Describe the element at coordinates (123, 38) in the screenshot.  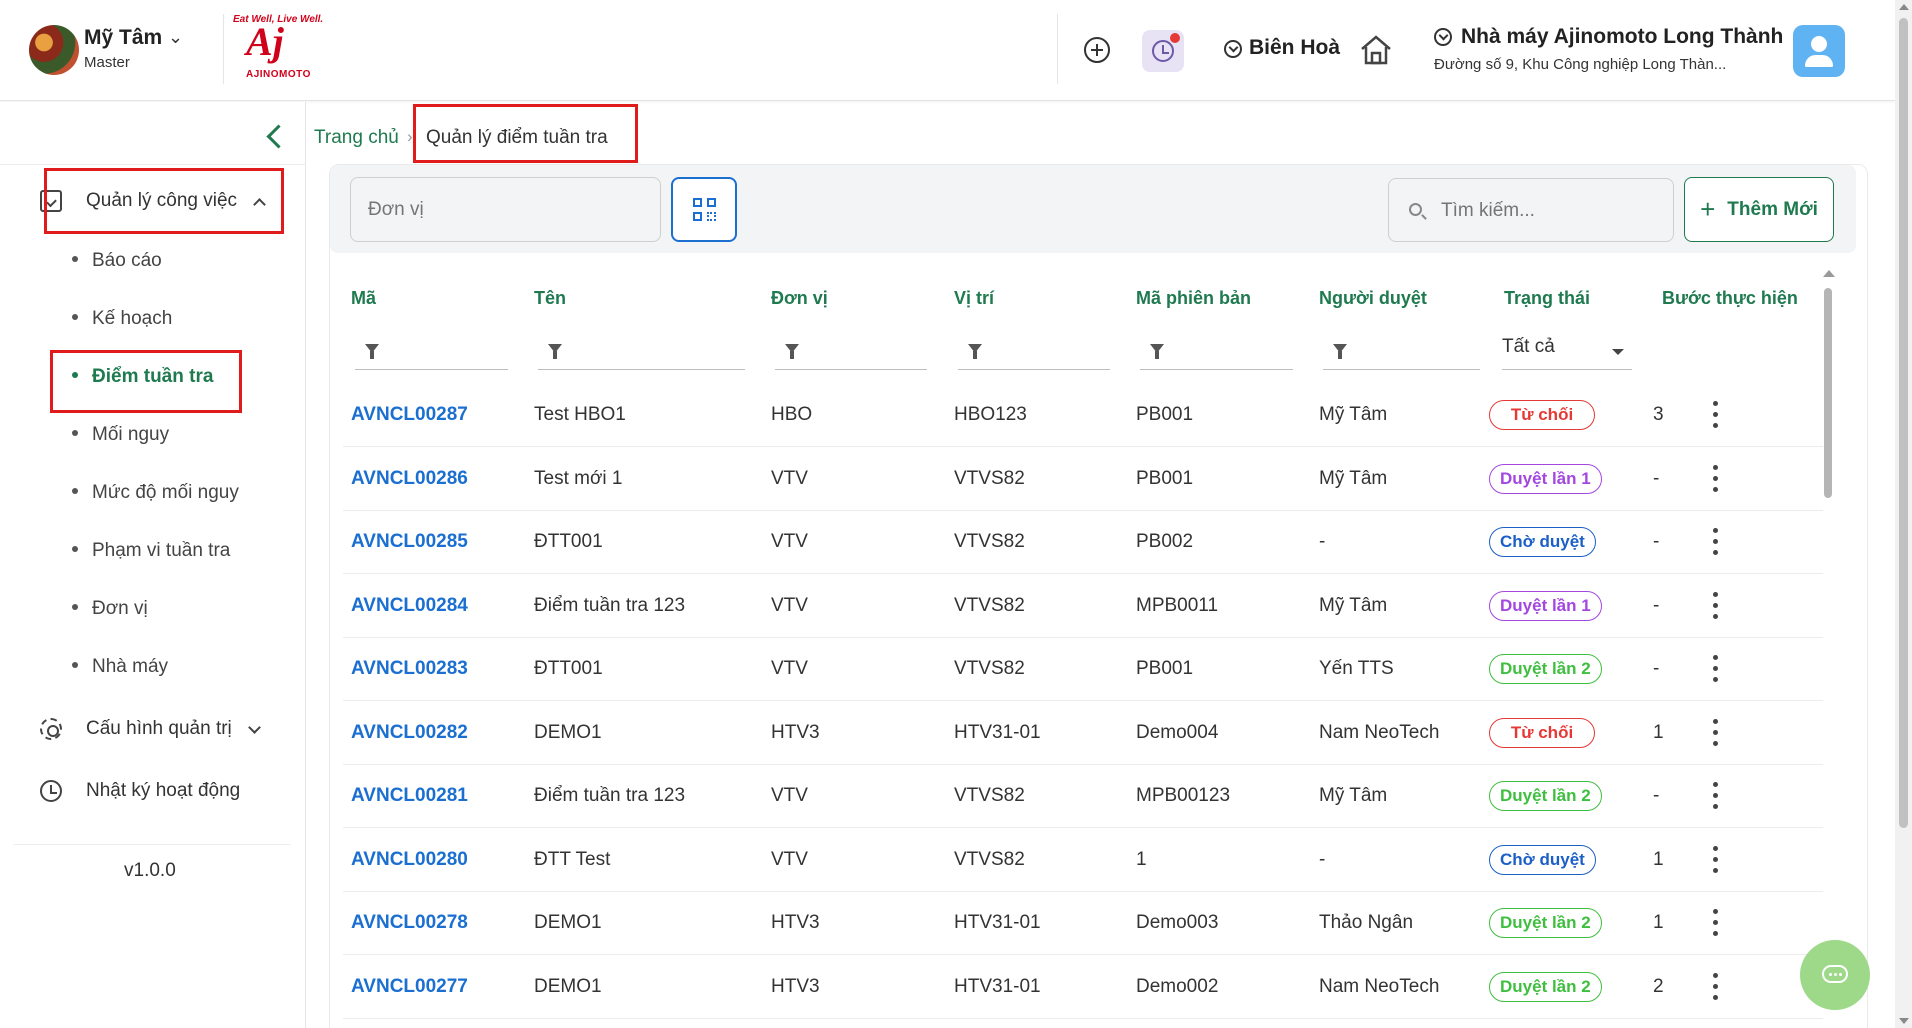
I see `user-name: Mỹ Tâm` at that location.